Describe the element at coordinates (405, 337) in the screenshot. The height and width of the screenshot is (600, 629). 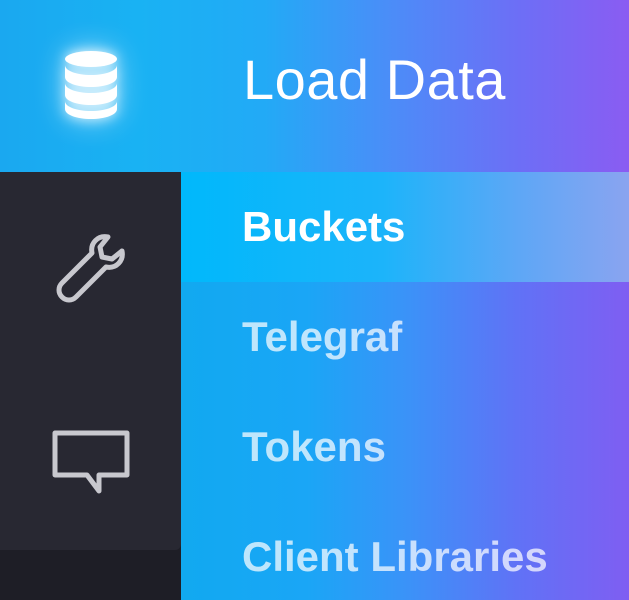
I see `submenu-item-telegraf: Telegraf` at that location.